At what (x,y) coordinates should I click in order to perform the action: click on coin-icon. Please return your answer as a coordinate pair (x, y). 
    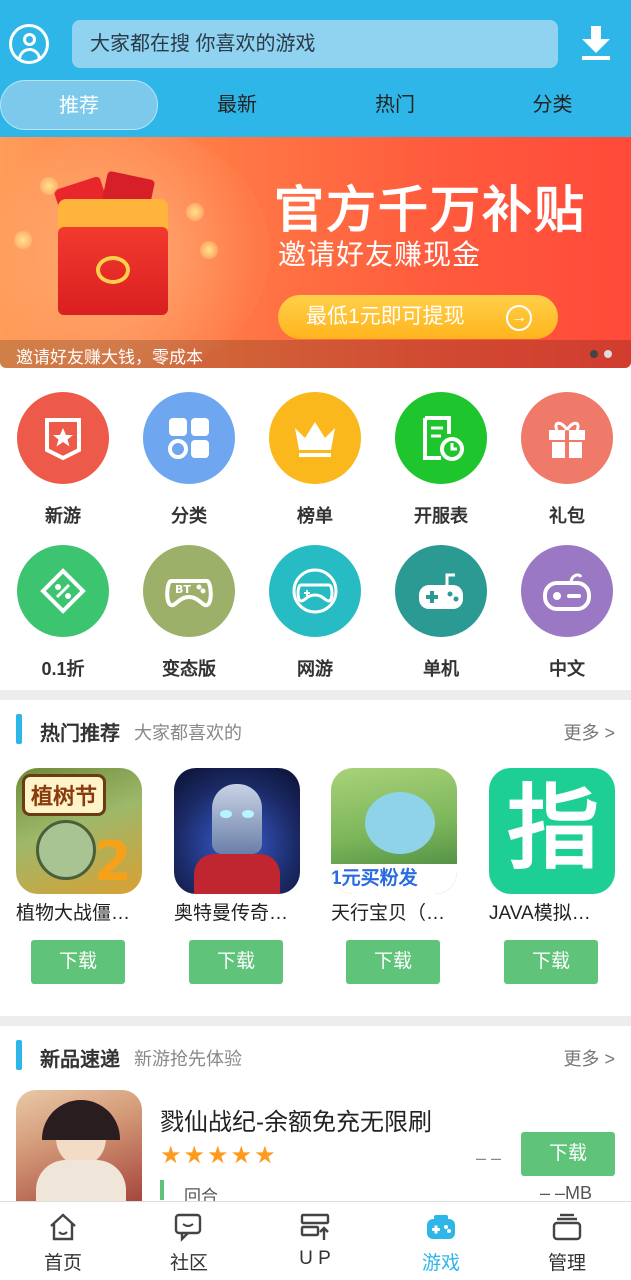
    Looking at the image, I should click on (113, 270).